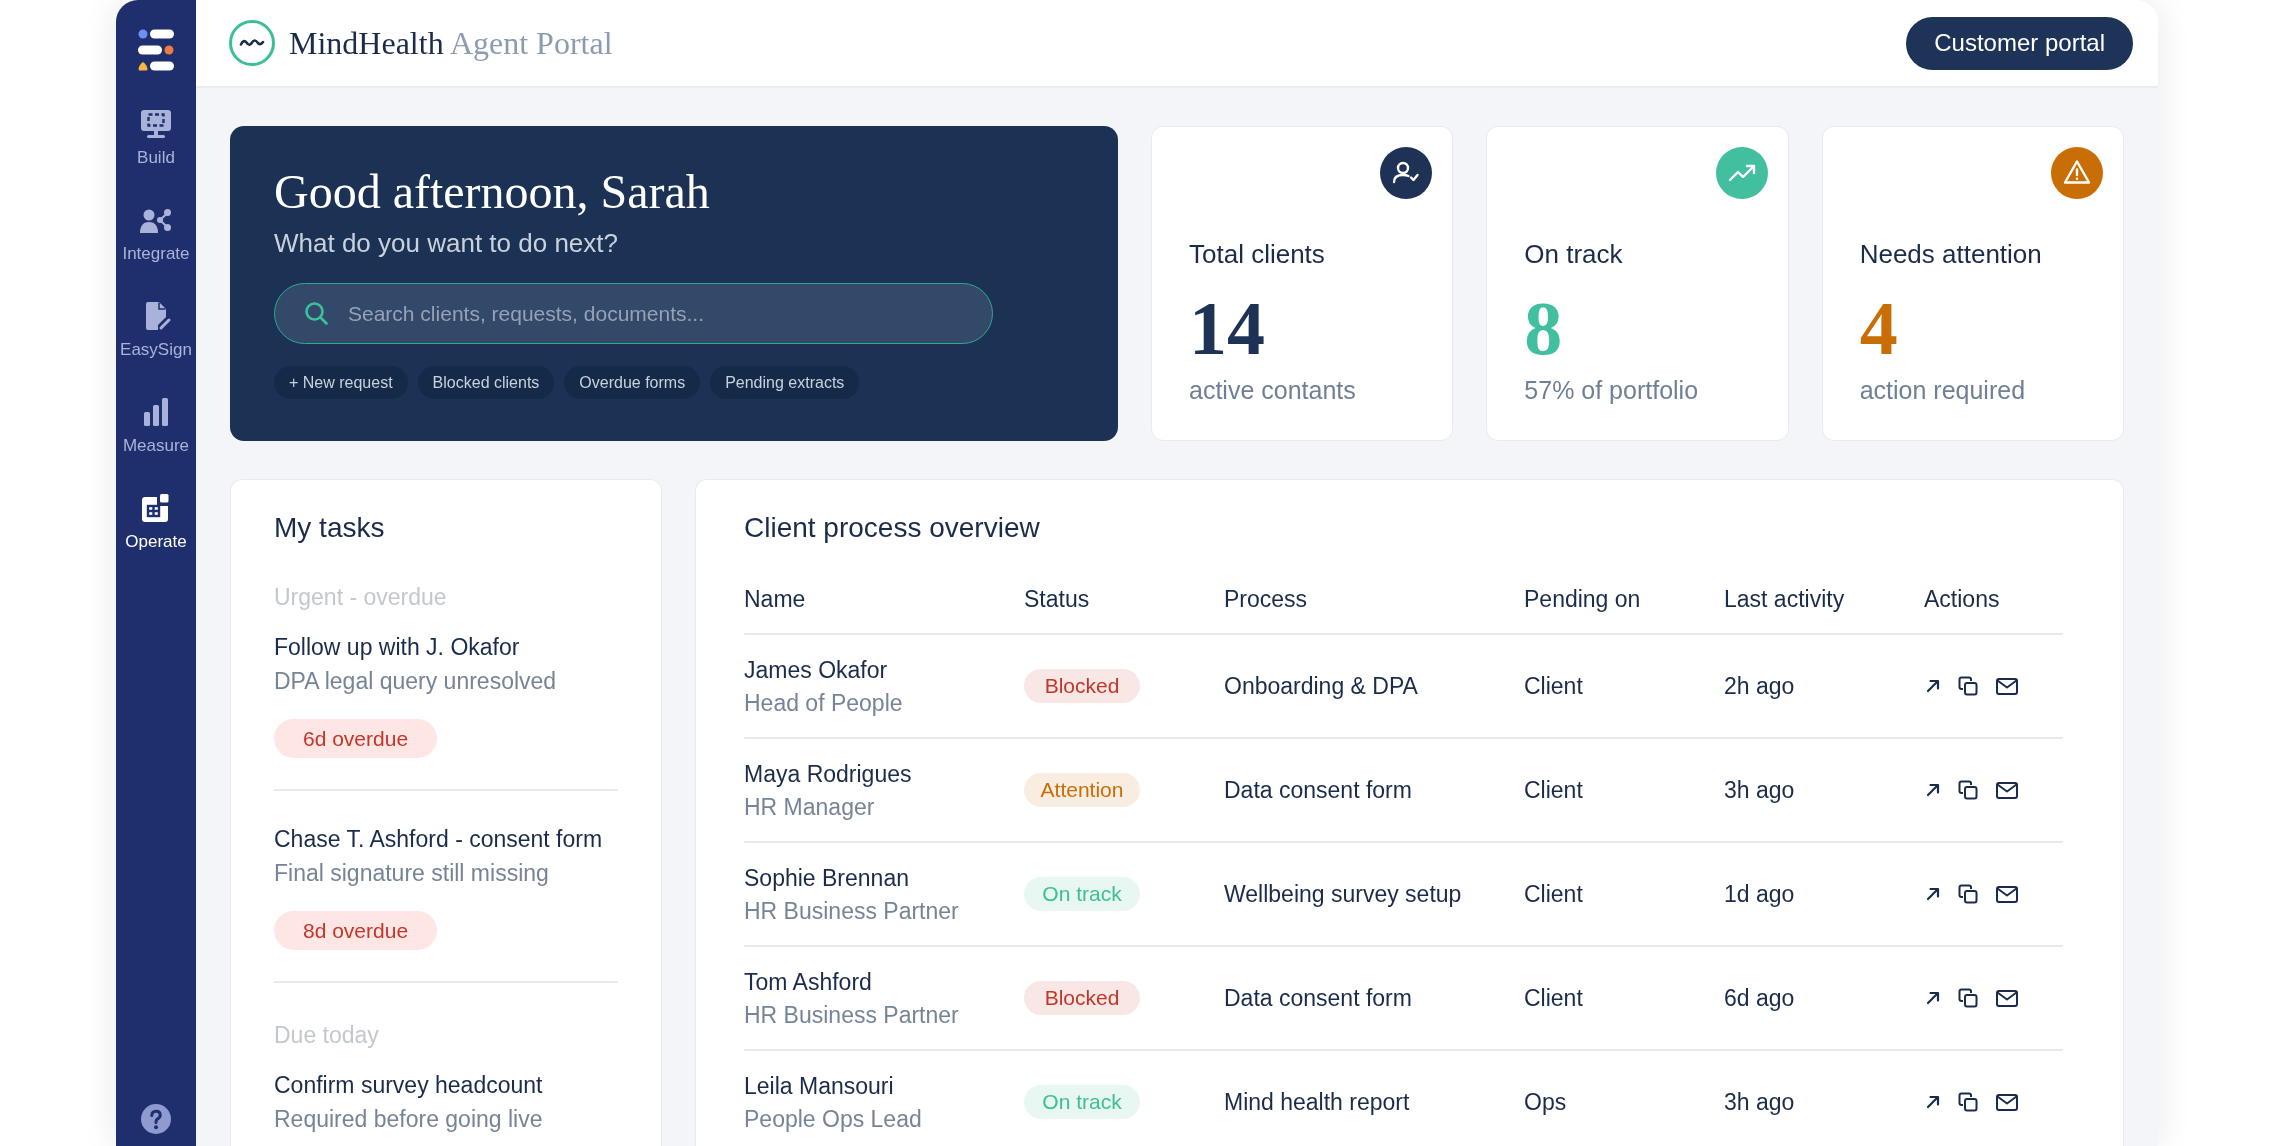  Describe the element at coordinates (1543, 328) in the screenshot. I see `stat-value: 8` at that location.